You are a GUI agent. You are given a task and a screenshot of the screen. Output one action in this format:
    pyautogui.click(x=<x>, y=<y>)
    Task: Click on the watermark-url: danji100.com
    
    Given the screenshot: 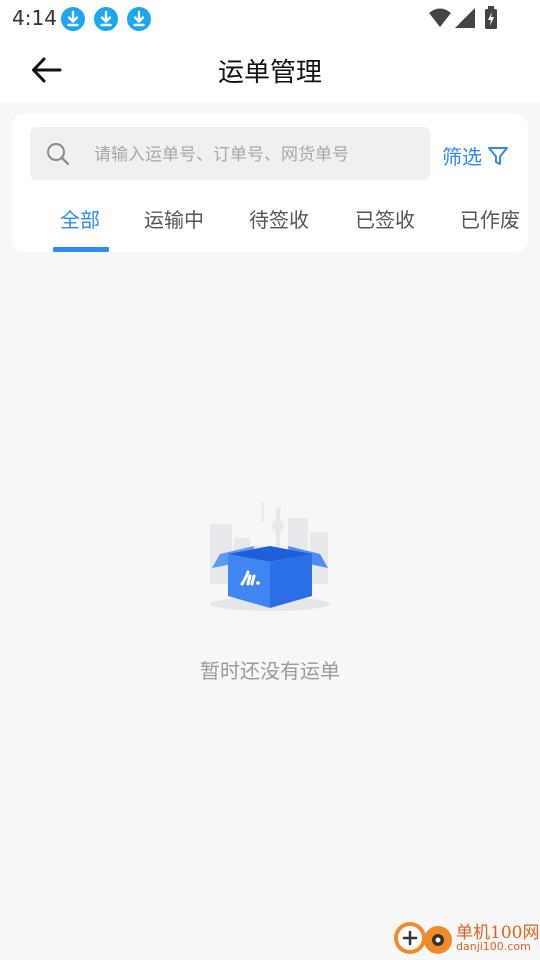 What is the action you would take?
    pyautogui.click(x=493, y=946)
    